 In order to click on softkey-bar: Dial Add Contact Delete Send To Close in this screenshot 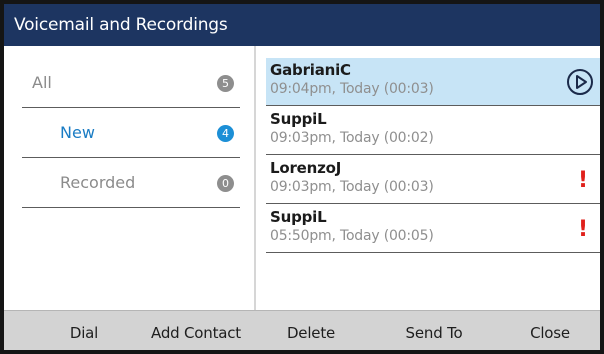, I will do `click(302, 330)`.